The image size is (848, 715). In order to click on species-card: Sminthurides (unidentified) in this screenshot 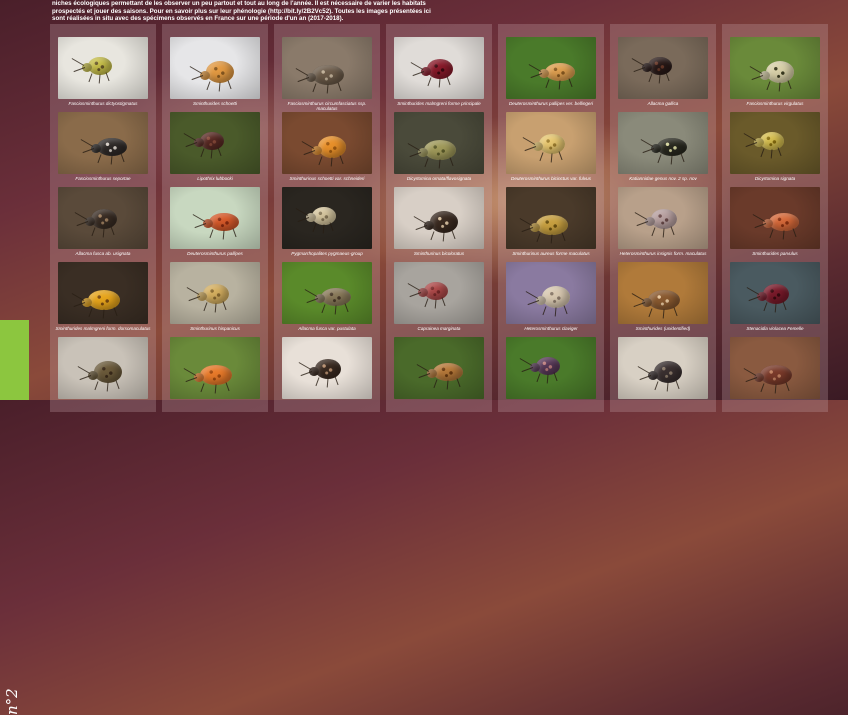, I will do `click(663, 299)`.